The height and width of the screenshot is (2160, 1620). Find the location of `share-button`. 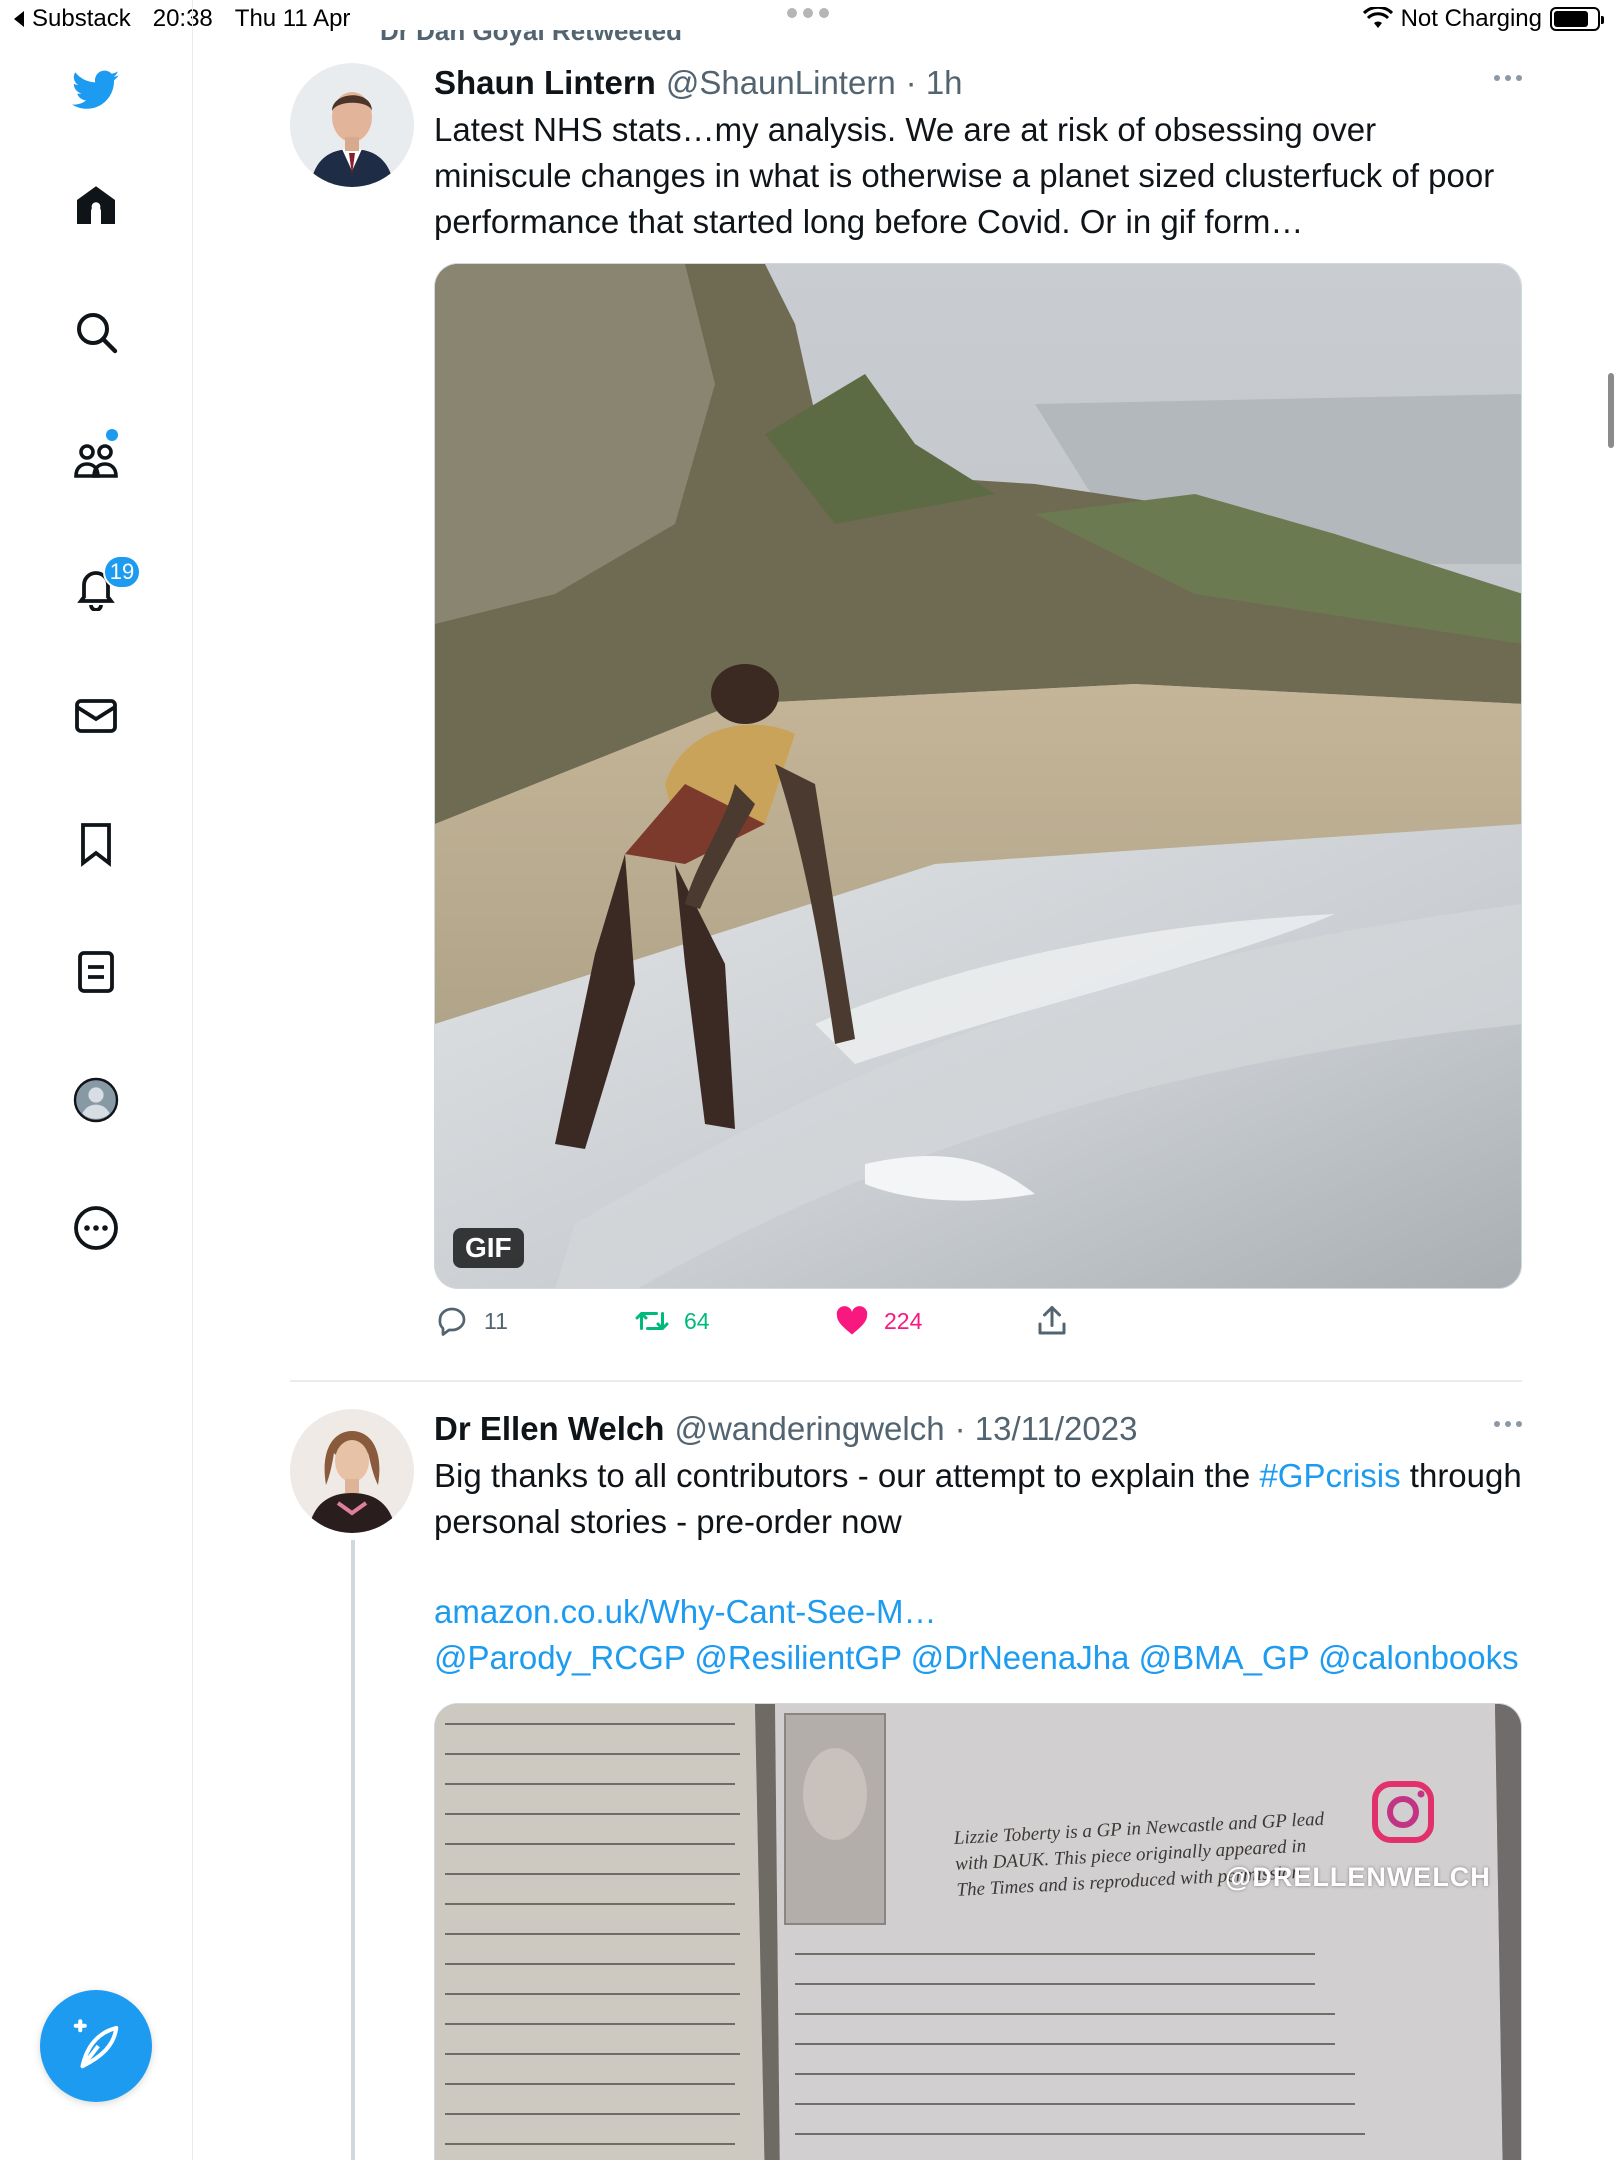

share-button is located at coordinates (1052, 1321).